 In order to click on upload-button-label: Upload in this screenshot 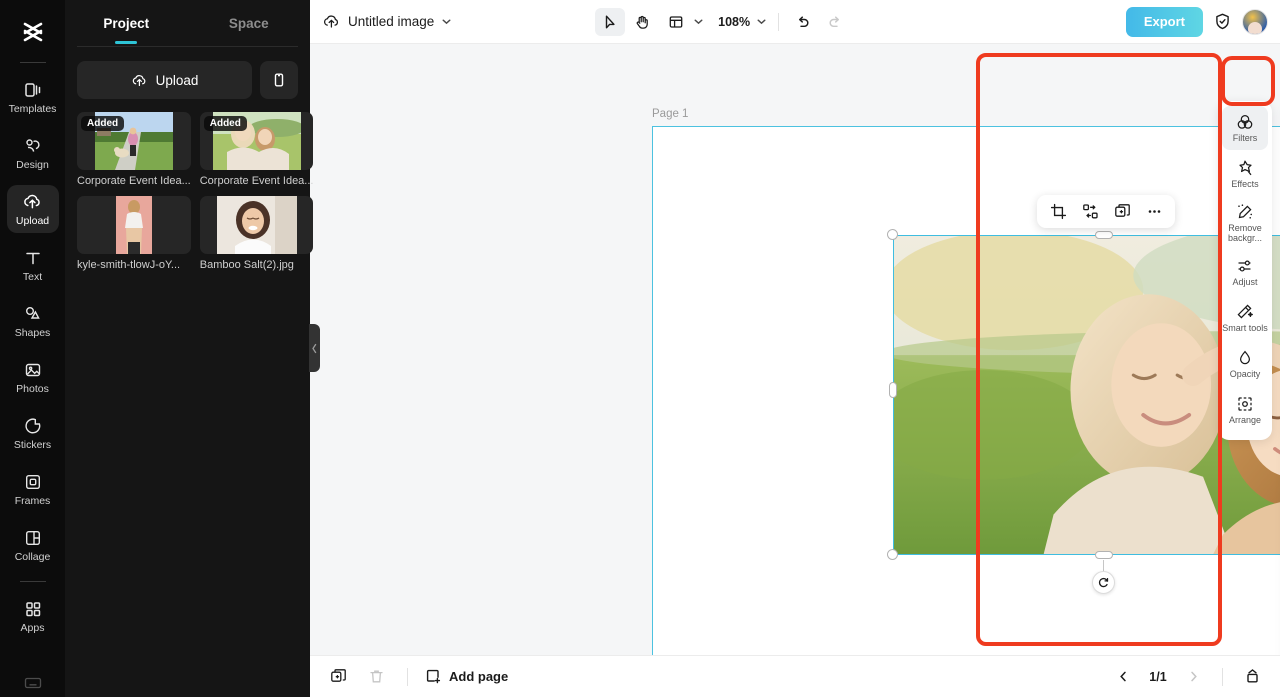, I will do `click(177, 80)`.